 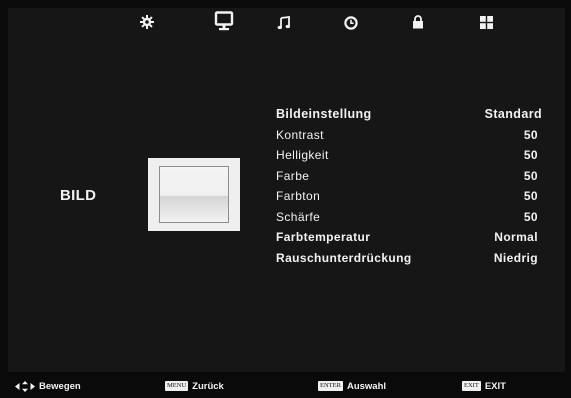 I want to click on settings-gear-icon, so click(x=147, y=22).